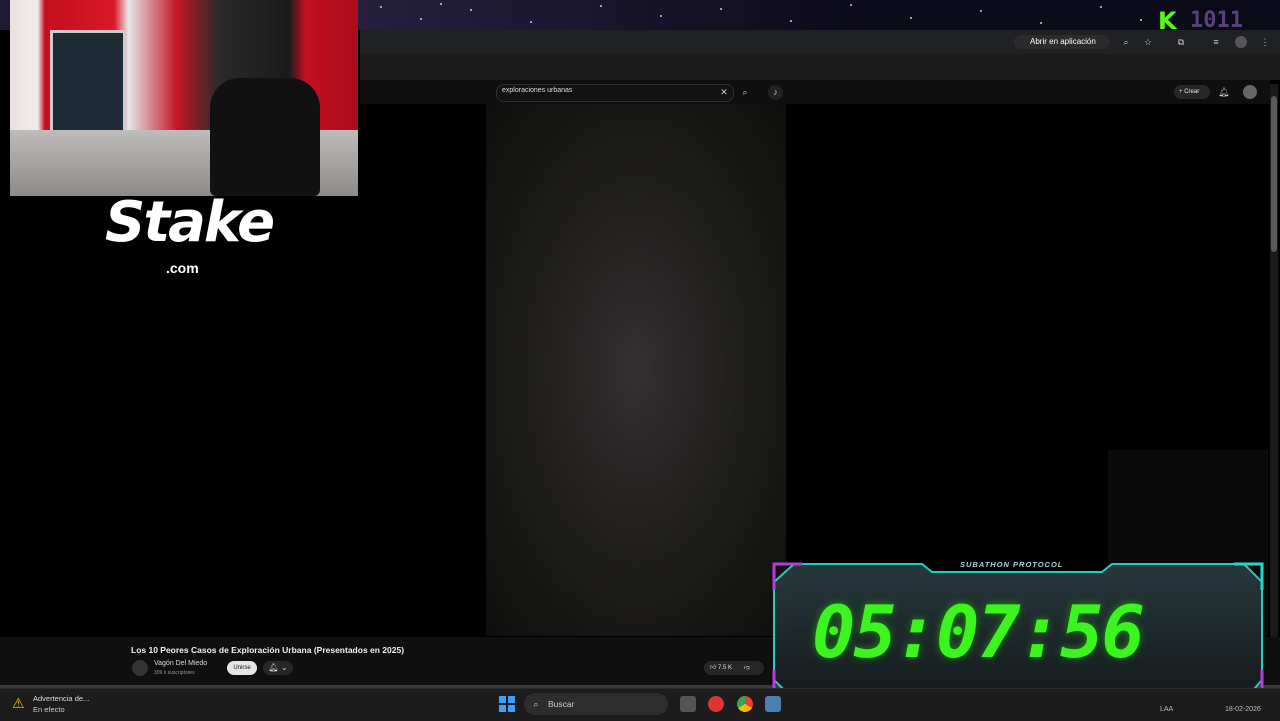 The image size is (1280, 721). What do you see at coordinates (140, 668) in the screenshot?
I see `channel-avatar` at bounding box center [140, 668].